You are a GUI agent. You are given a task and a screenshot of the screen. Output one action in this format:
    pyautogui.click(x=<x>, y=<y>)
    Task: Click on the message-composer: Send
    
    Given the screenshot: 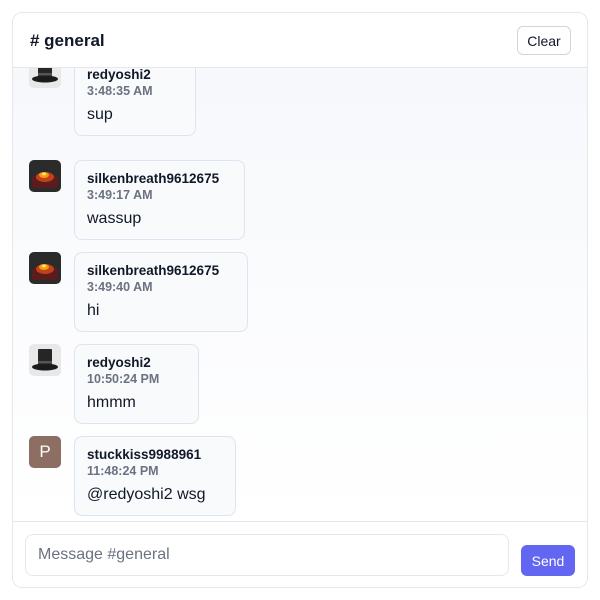 What is the action you would take?
    pyautogui.click(x=300, y=554)
    